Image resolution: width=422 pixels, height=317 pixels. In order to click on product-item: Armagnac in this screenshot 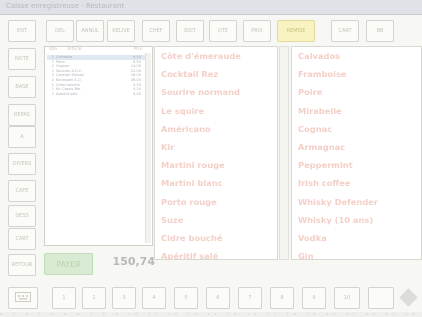, I will do `click(356, 147)`.